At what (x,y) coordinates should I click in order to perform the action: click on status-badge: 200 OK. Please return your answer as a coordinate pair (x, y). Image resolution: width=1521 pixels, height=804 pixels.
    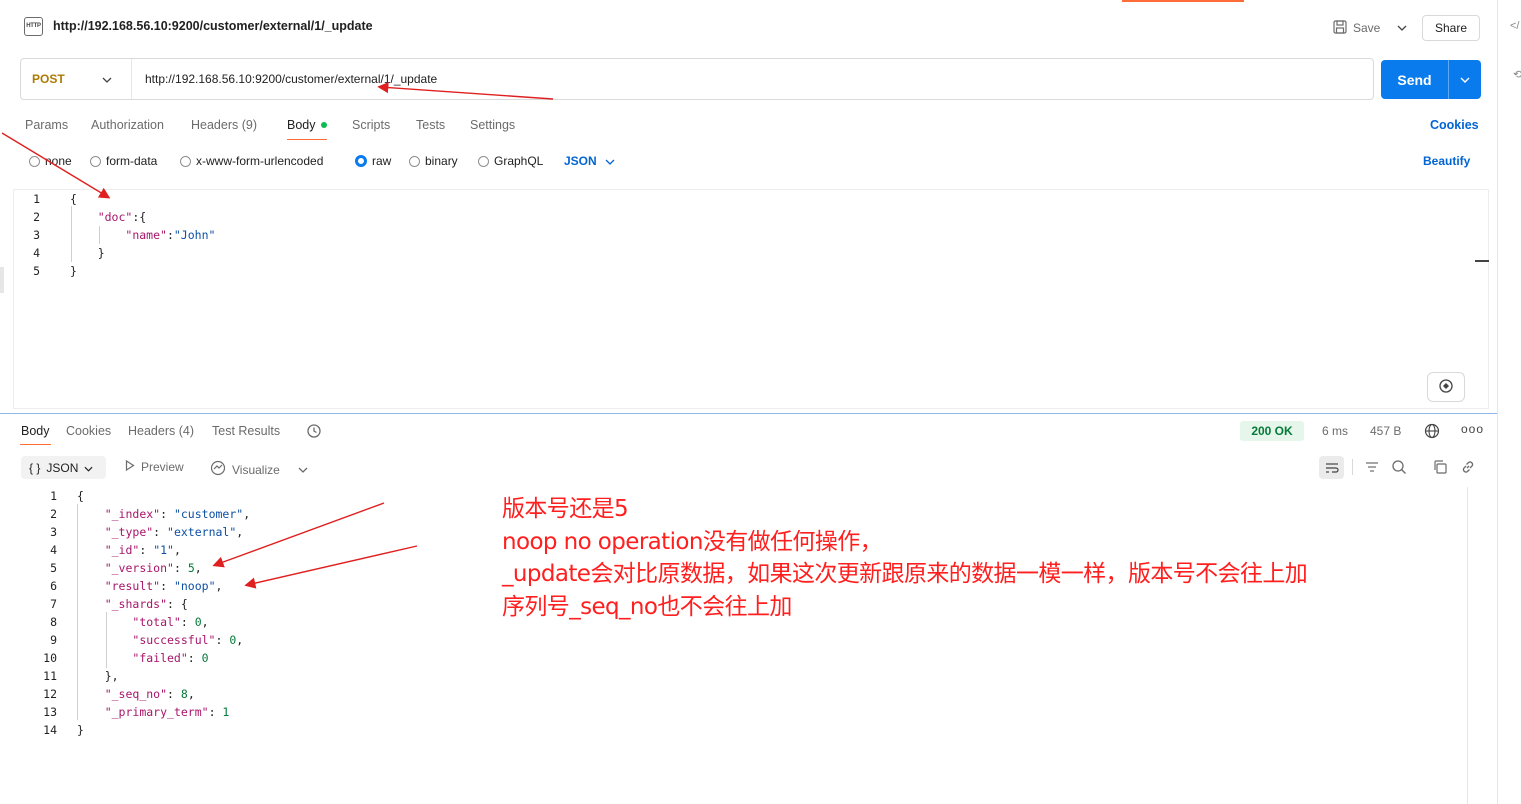
    Looking at the image, I should click on (1272, 431).